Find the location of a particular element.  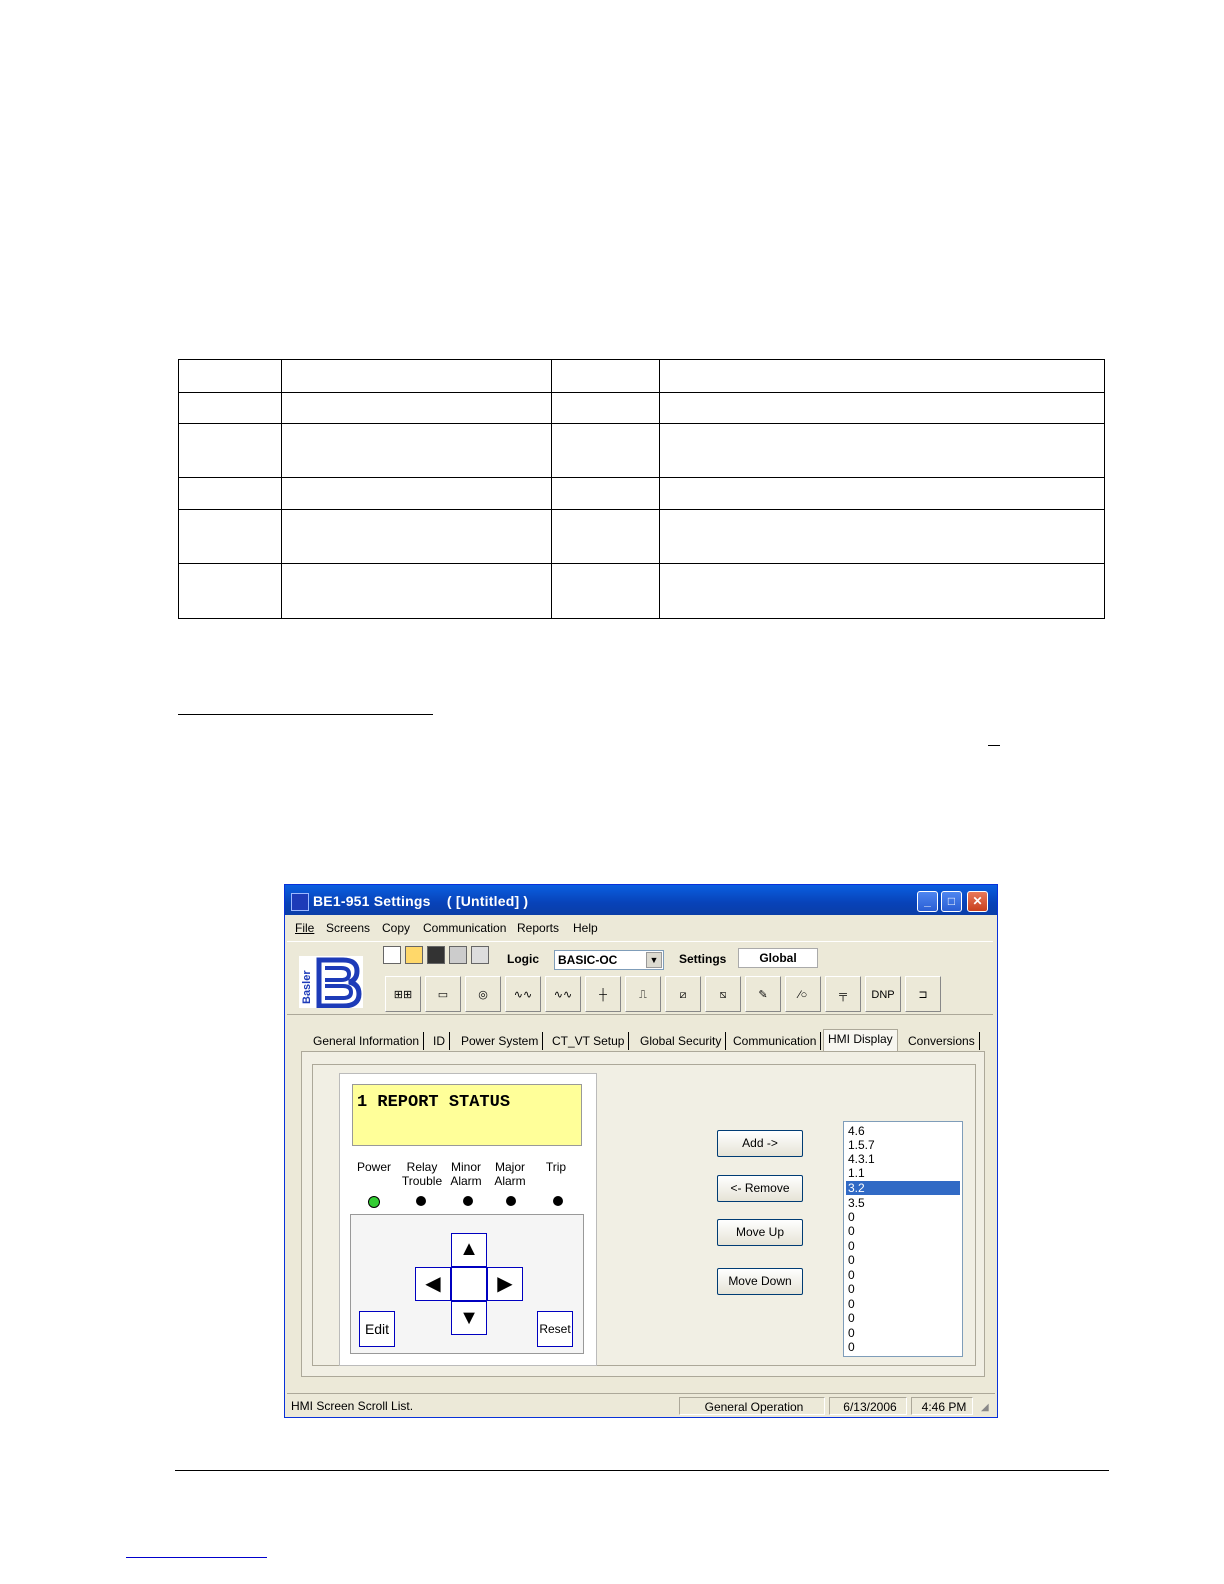

timer-block-icon: ⧅ is located at coordinates (723, 994).